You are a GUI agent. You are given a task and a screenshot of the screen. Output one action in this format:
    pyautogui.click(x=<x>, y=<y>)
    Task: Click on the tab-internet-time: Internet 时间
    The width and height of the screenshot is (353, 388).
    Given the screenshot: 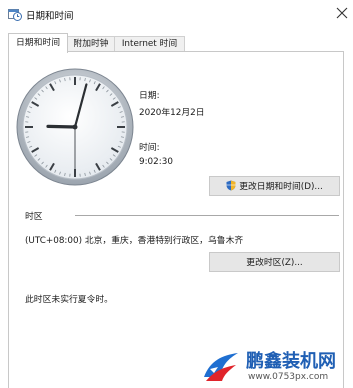 What is the action you would take?
    pyautogui.click(x=149, y=44)
    